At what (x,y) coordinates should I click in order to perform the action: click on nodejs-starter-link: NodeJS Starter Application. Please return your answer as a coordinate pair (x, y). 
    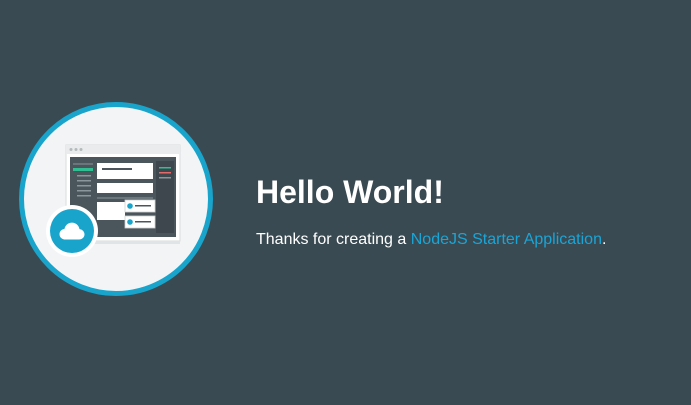
    Looking at the image, I should click on (506, 239).